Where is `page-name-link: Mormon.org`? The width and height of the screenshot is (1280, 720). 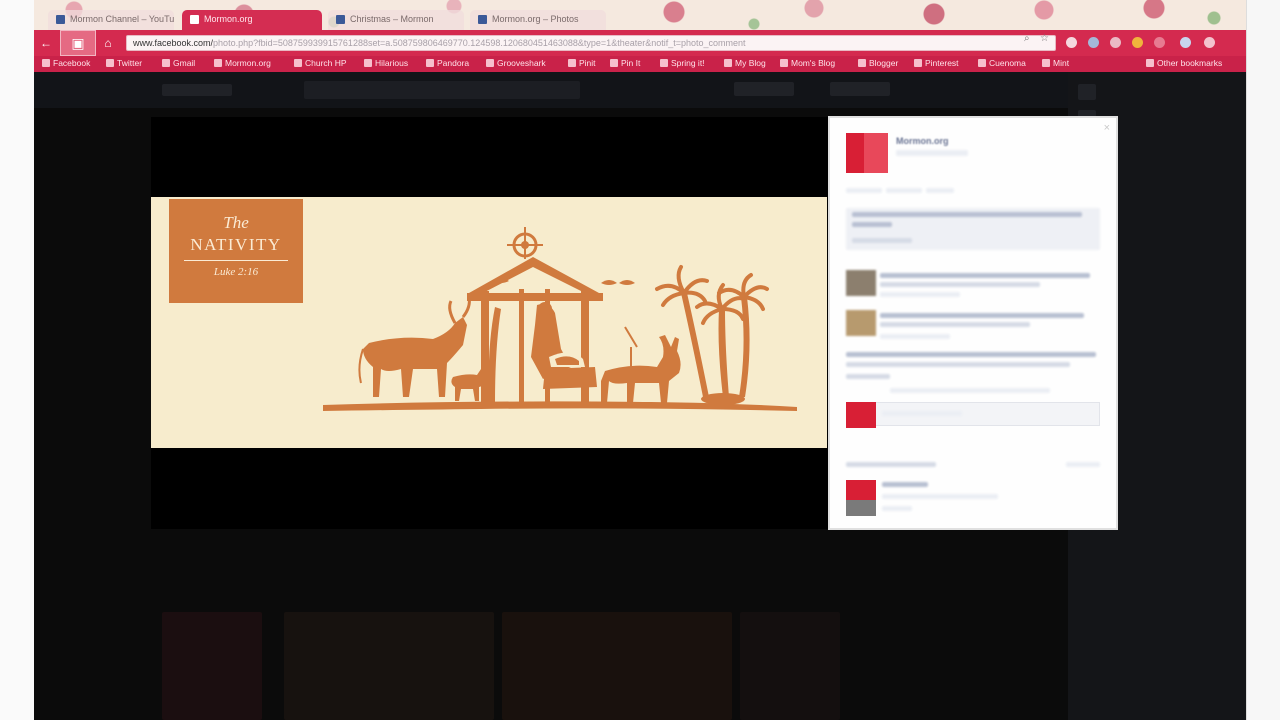
page-name-link: Mormon.org is located at coordinates (922, 141).